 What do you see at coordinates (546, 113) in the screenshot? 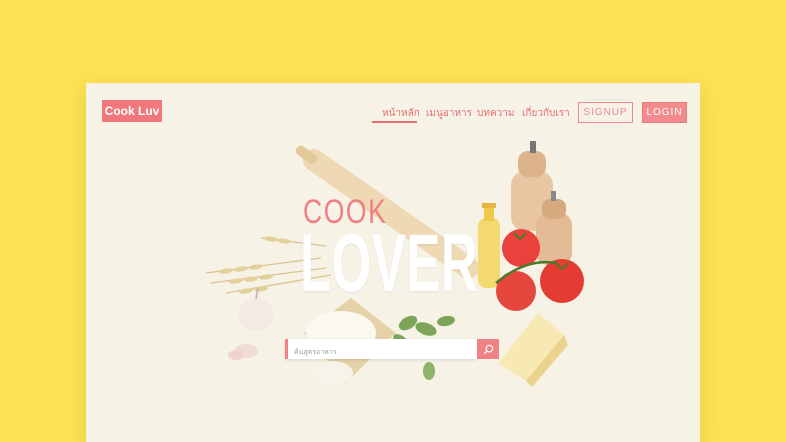
I see `nav-item-about: เกี่ยวกับเรา` at bounding box center [546, 113].